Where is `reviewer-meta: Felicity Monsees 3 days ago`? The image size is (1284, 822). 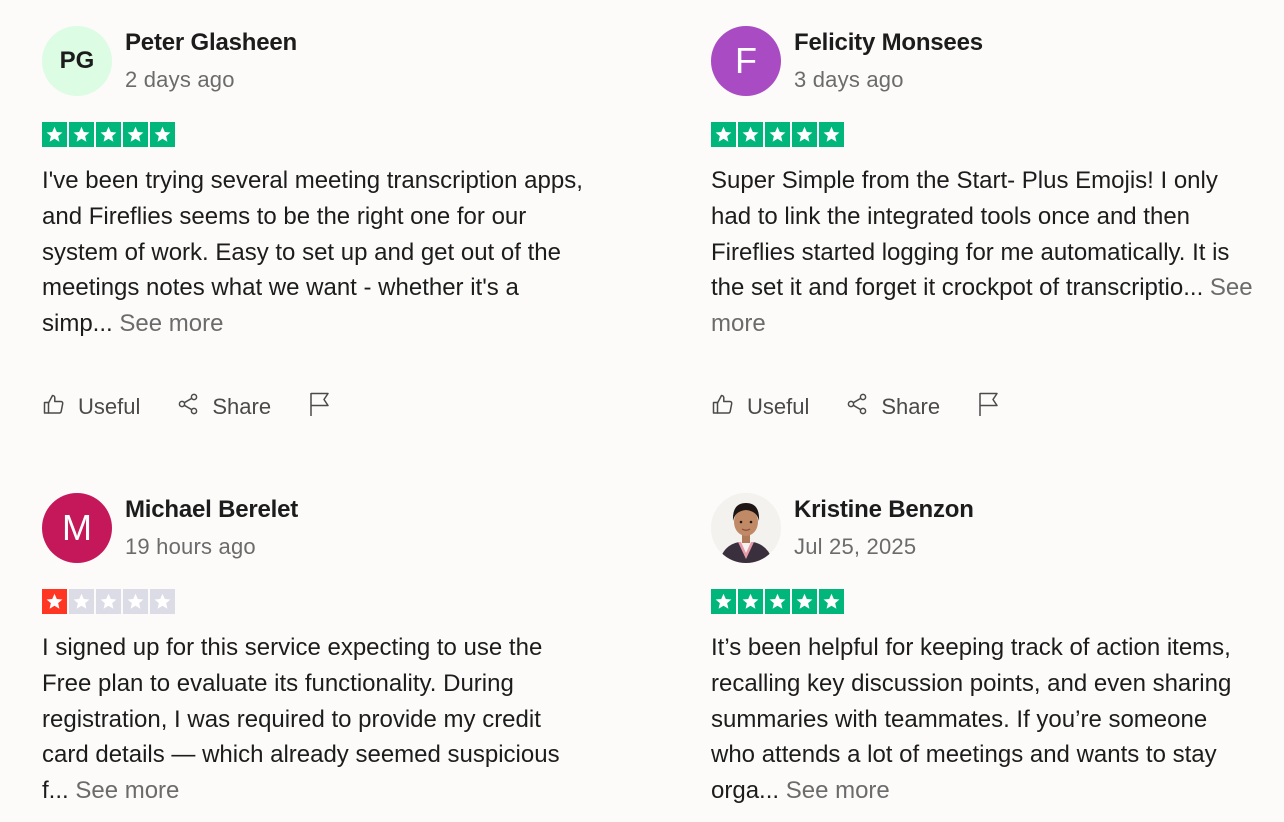 reviewer-meta: Felicity Monsees 3 days ago is located at coordinates (888, 60).